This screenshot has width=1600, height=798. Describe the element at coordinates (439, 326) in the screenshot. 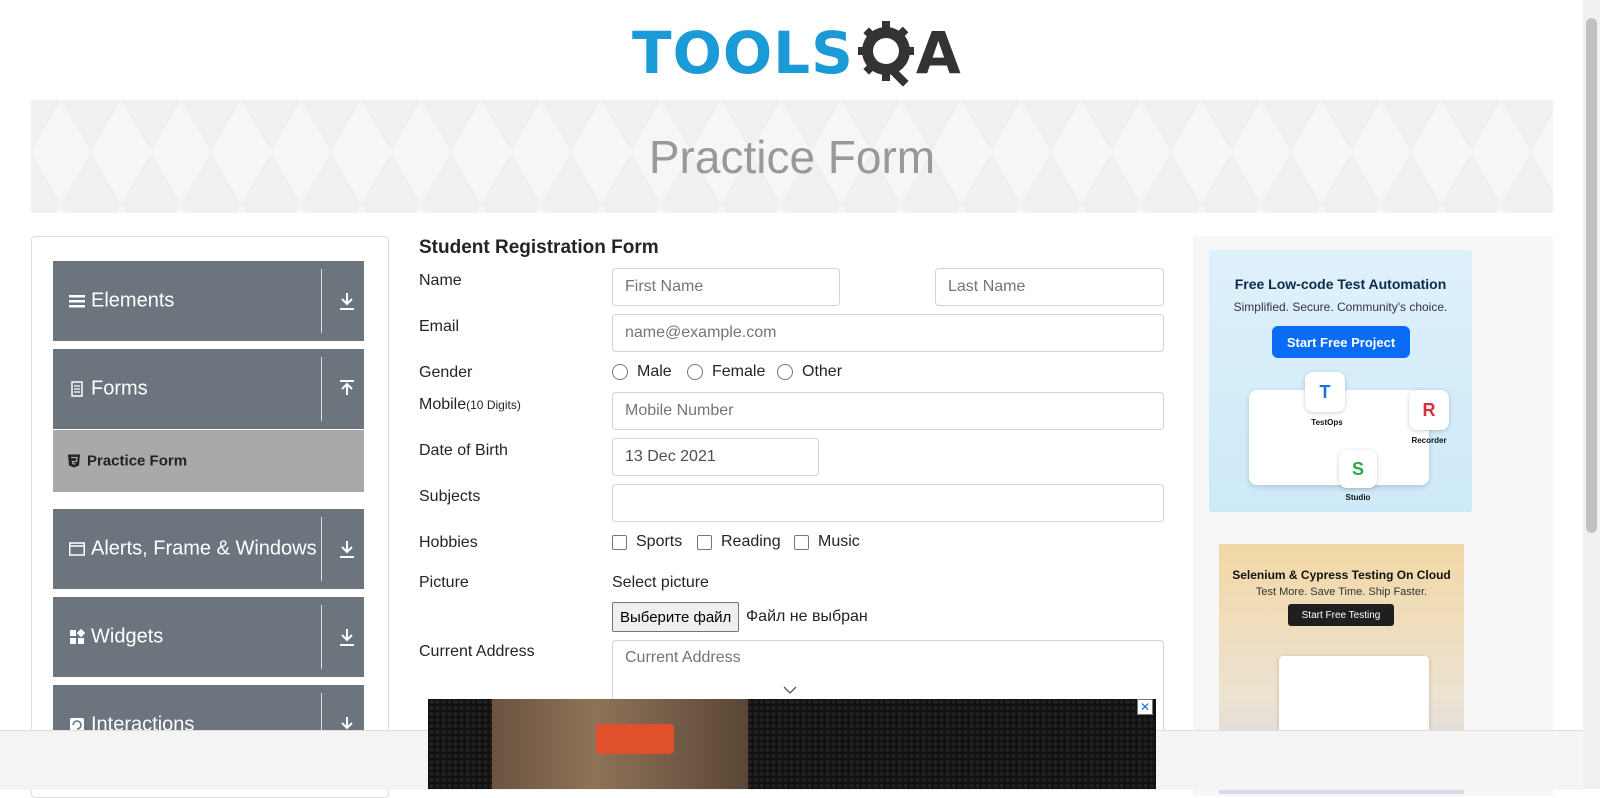

I see `email-label: Email` at that location.